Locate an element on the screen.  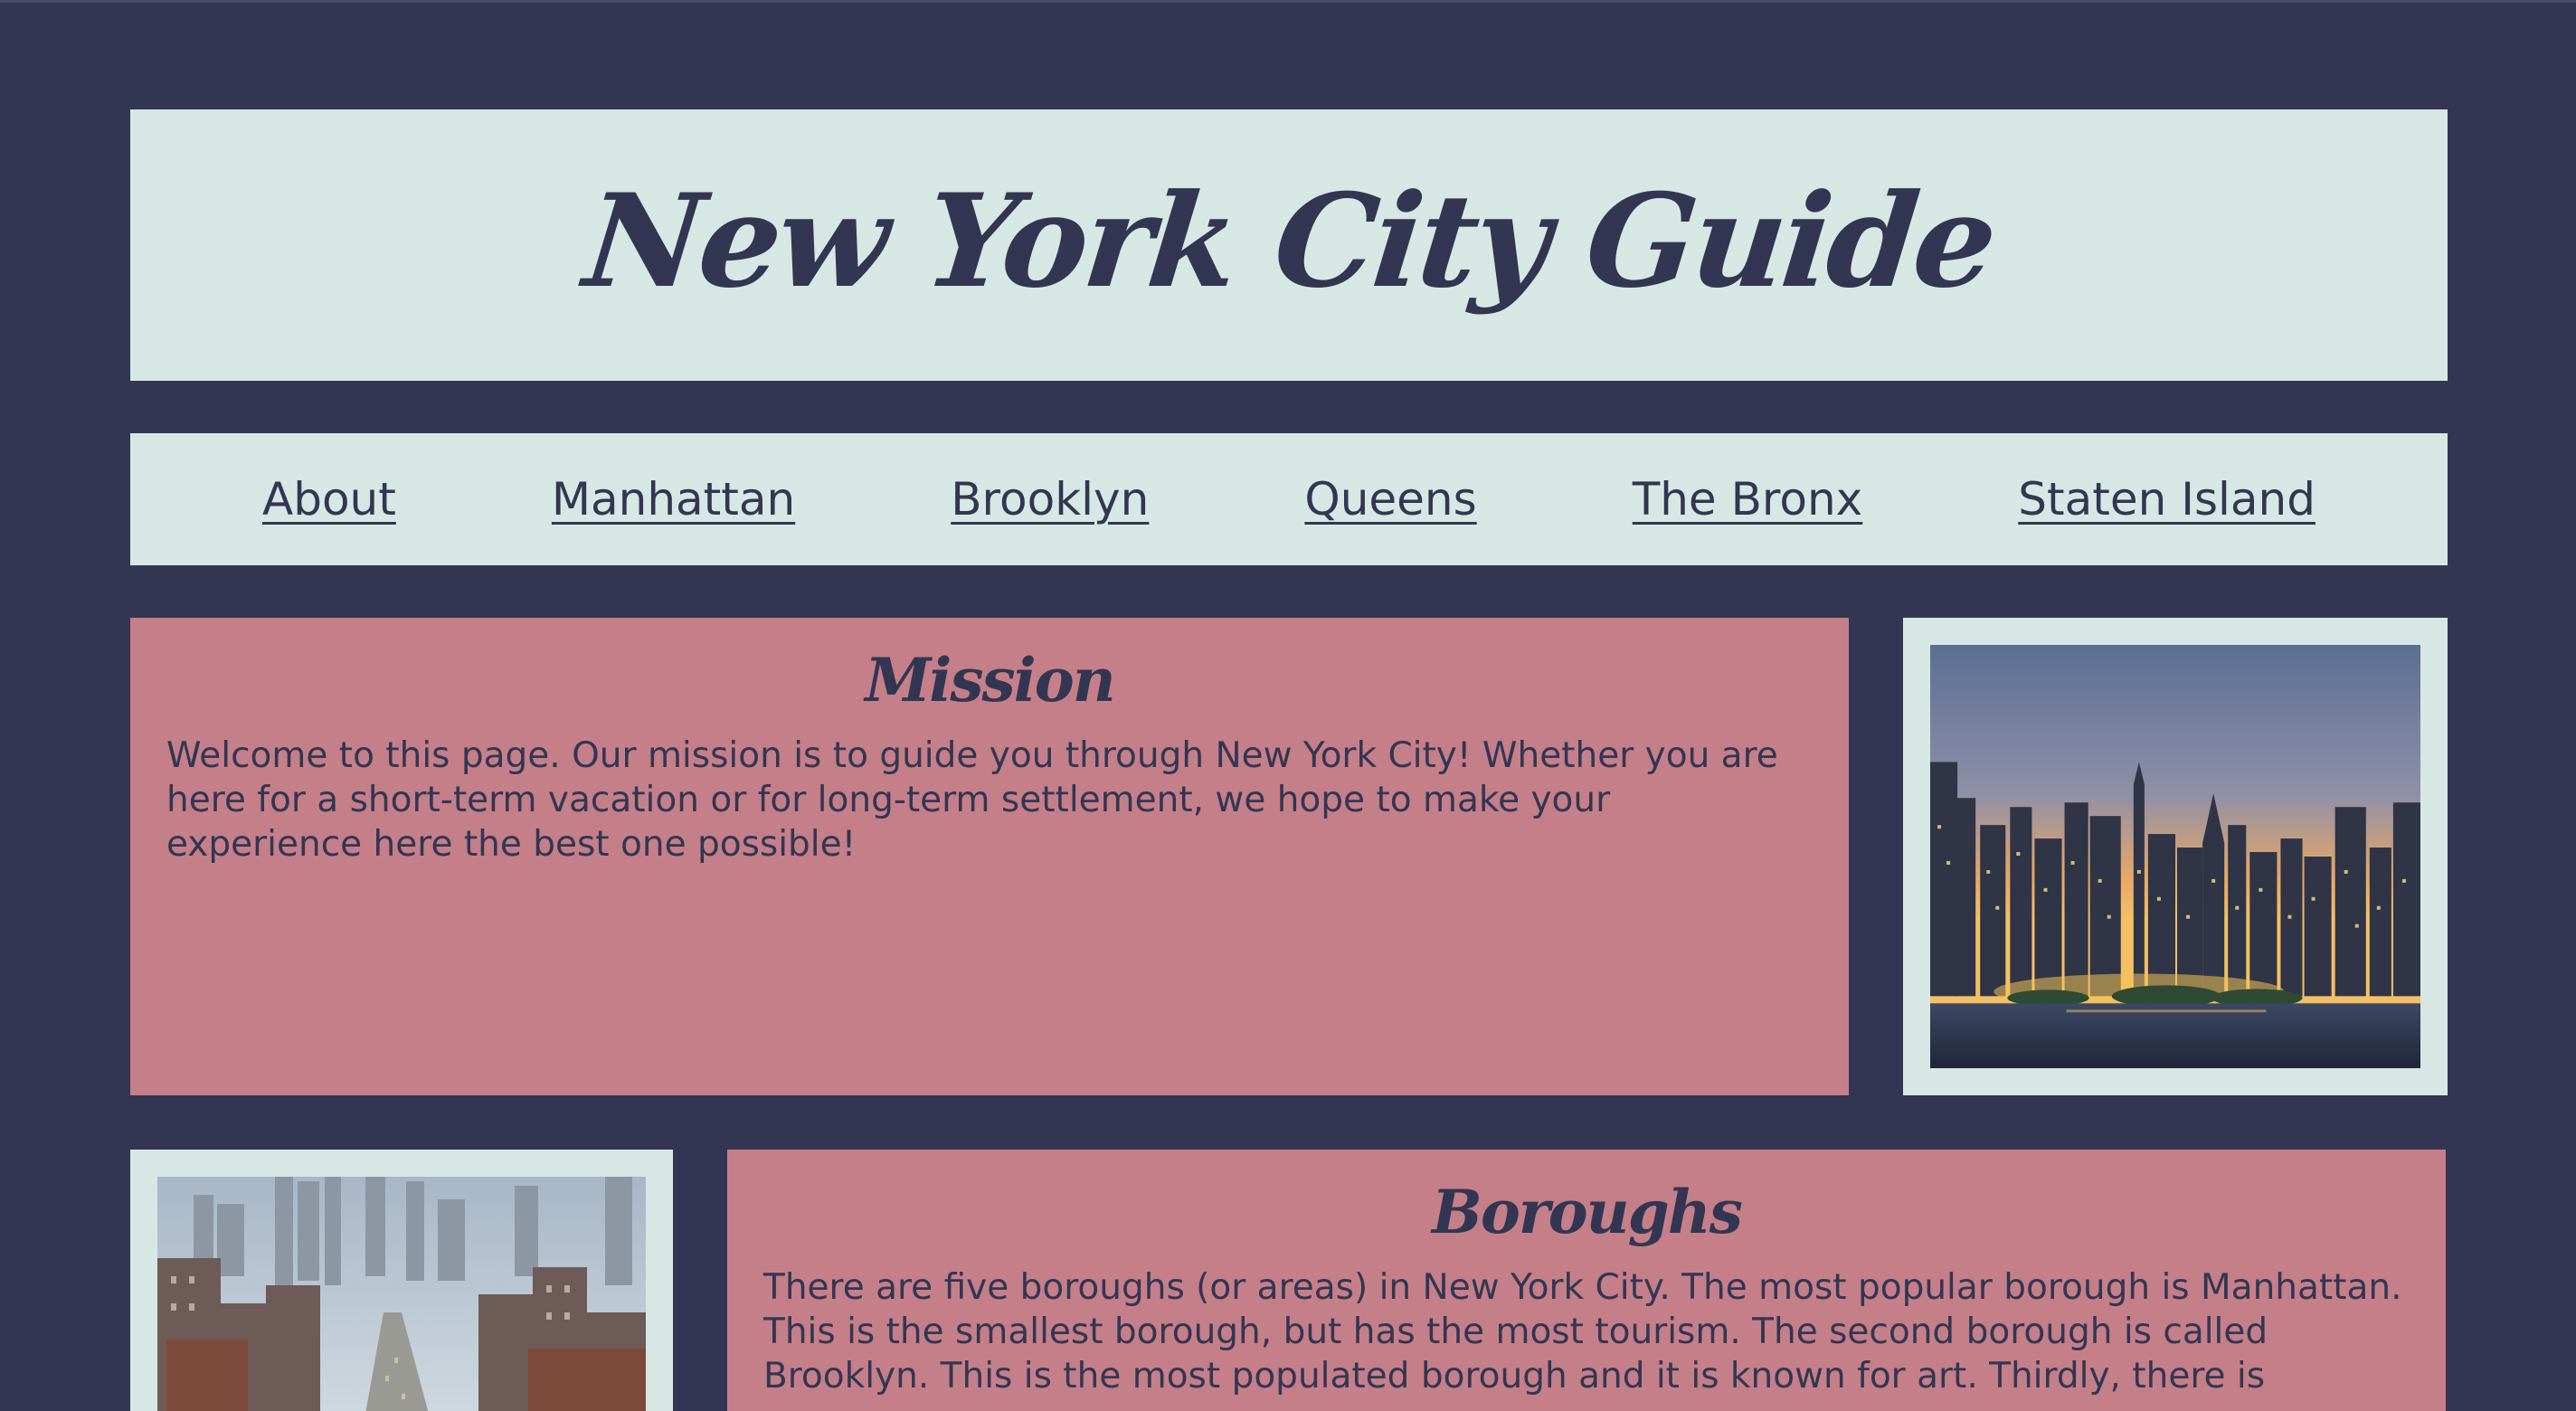
mission-heading: Mission is located at coordinates (991, 680).